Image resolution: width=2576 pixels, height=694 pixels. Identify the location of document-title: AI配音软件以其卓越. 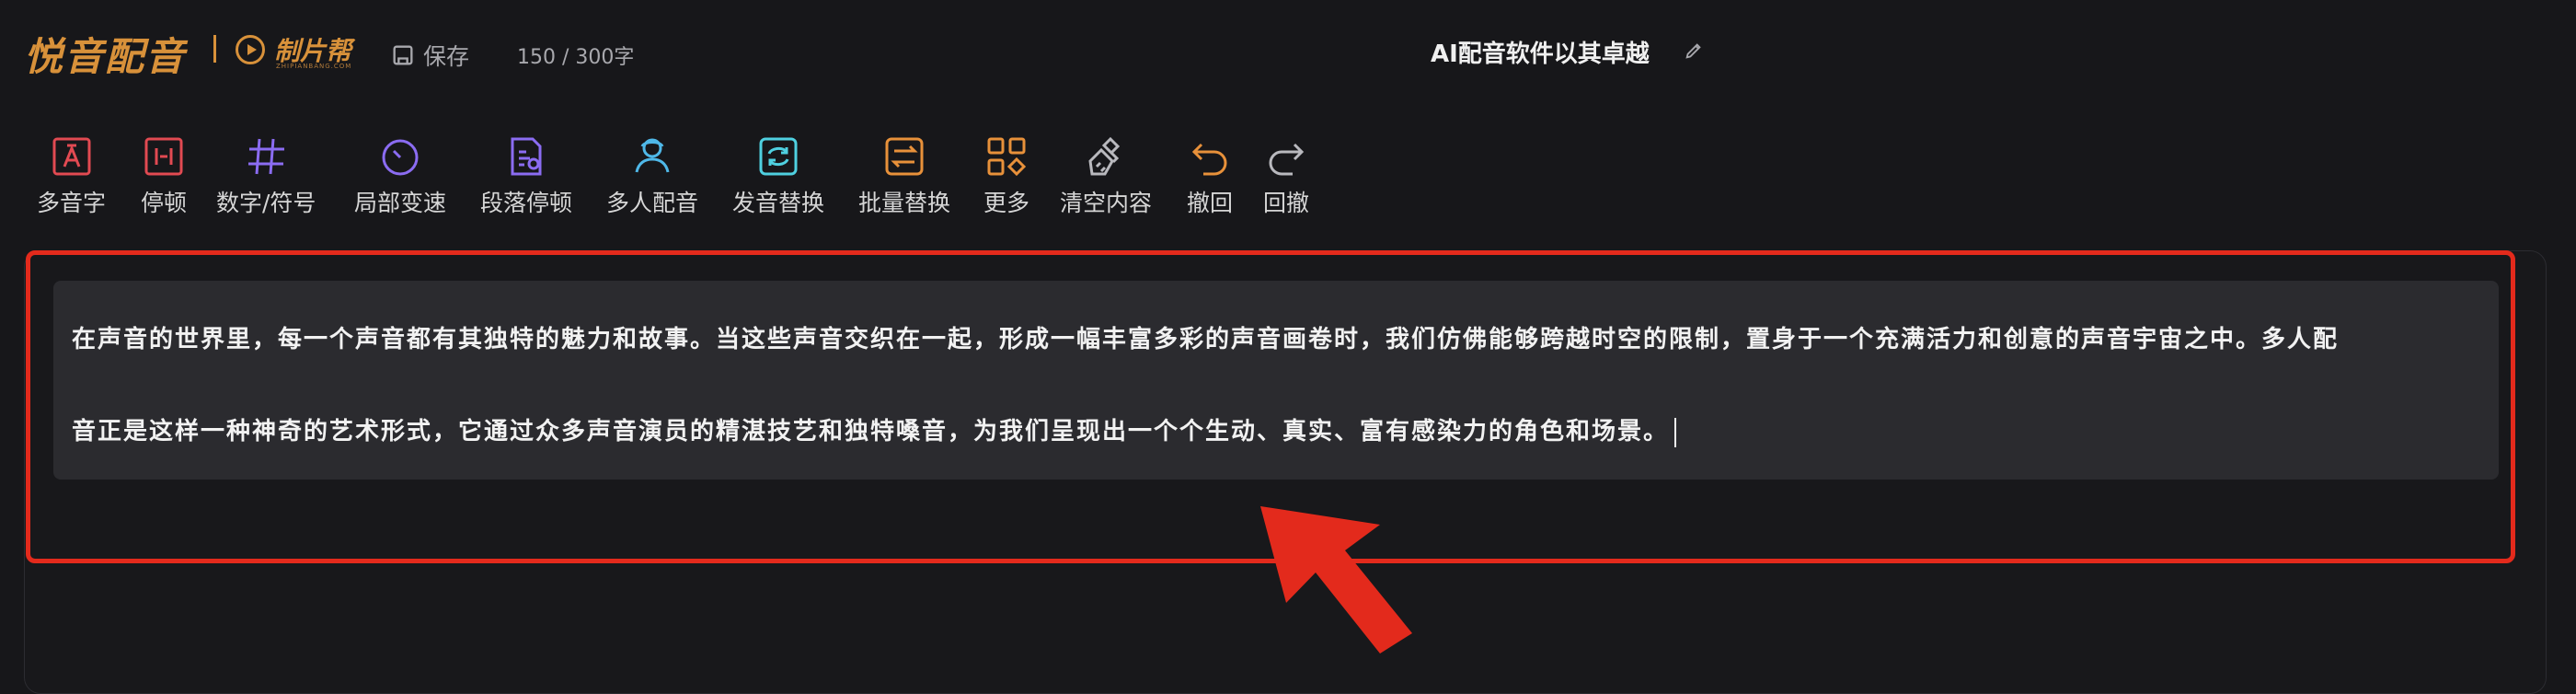
(1540, 52).